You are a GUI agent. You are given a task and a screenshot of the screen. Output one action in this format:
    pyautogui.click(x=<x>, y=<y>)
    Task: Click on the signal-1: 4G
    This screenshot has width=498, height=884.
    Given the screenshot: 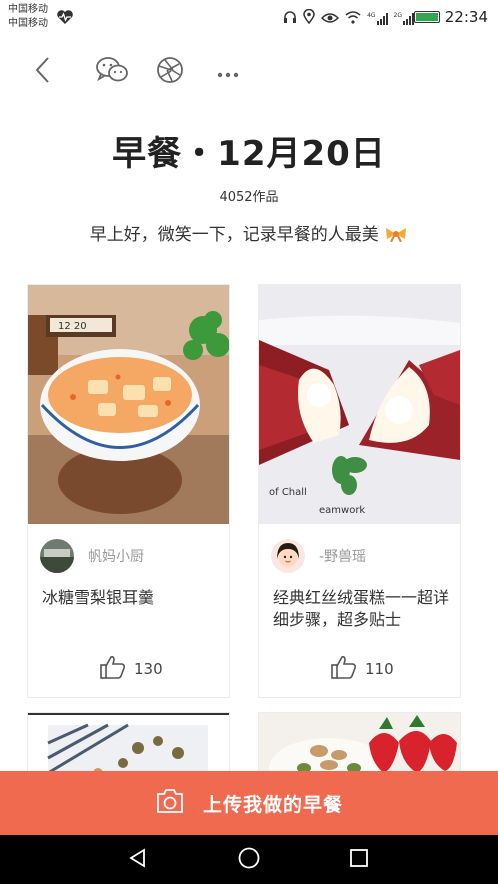 What is the action you would take?
    pyautogui.click(x=377, y=18)
    